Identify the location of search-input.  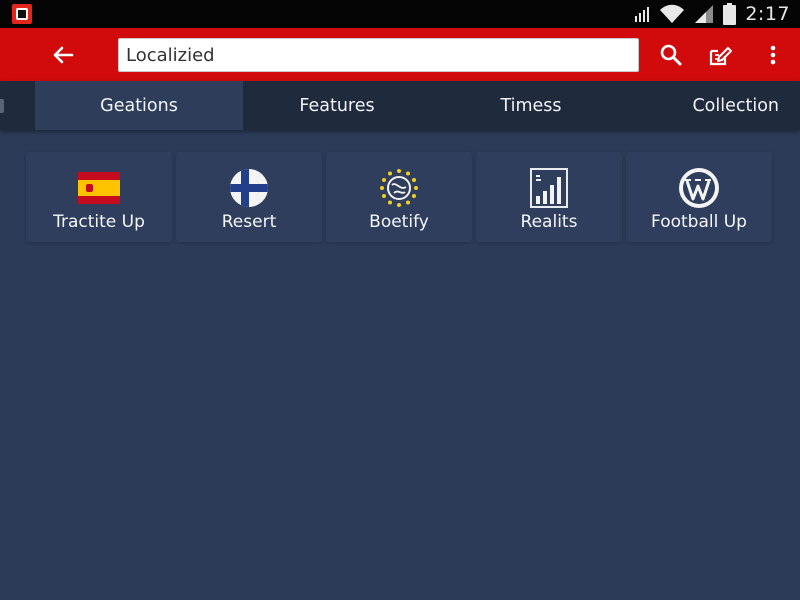
(378, 55).